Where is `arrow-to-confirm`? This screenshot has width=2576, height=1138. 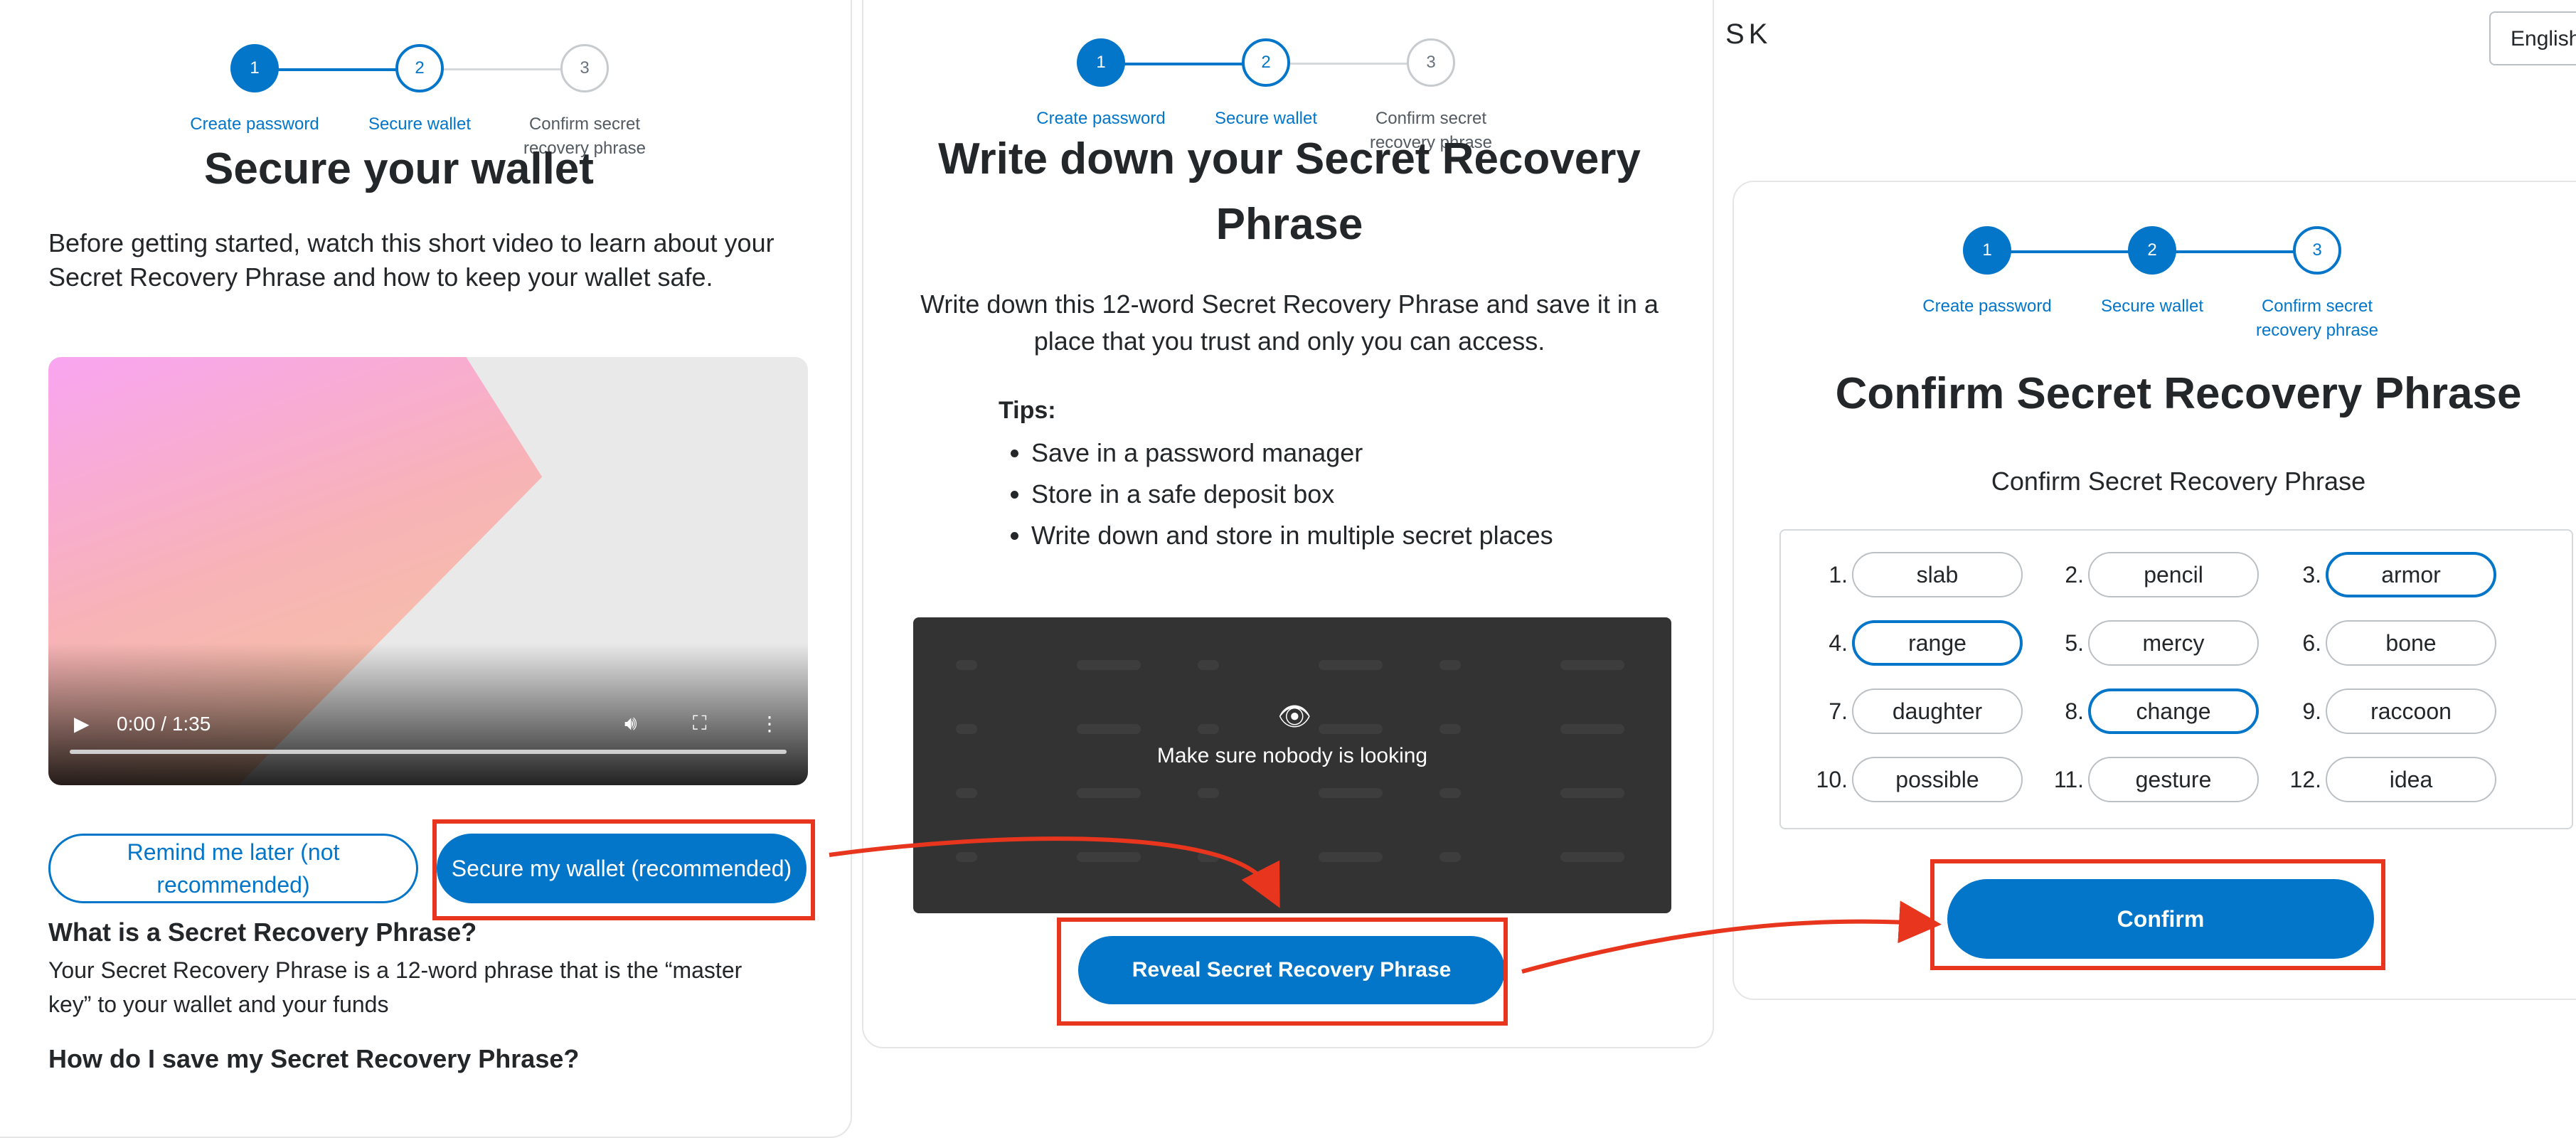
arrow-to-confirm is located at coordinates (1731, 937).